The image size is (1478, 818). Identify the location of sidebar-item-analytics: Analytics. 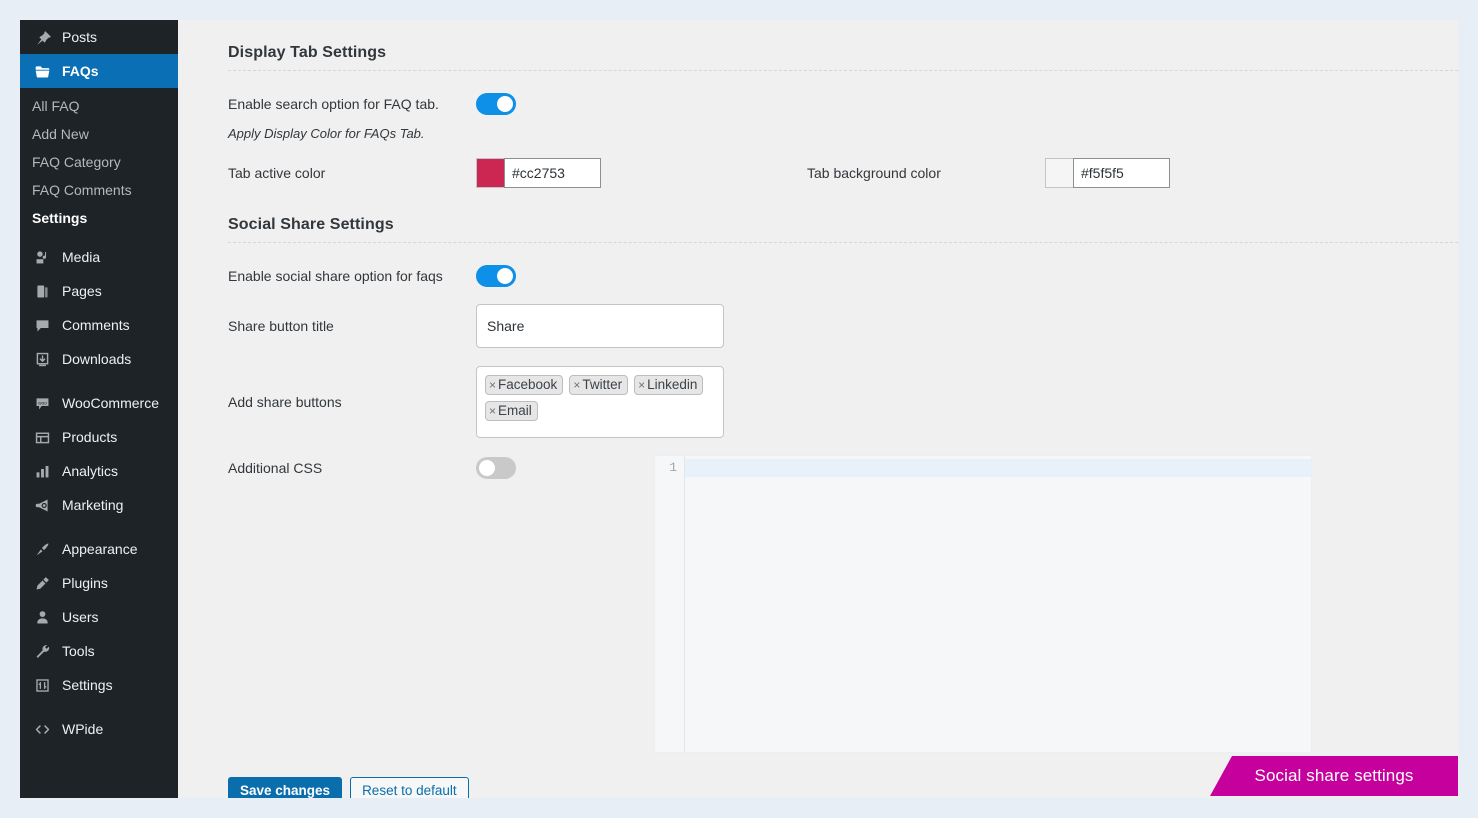
(99, 471).